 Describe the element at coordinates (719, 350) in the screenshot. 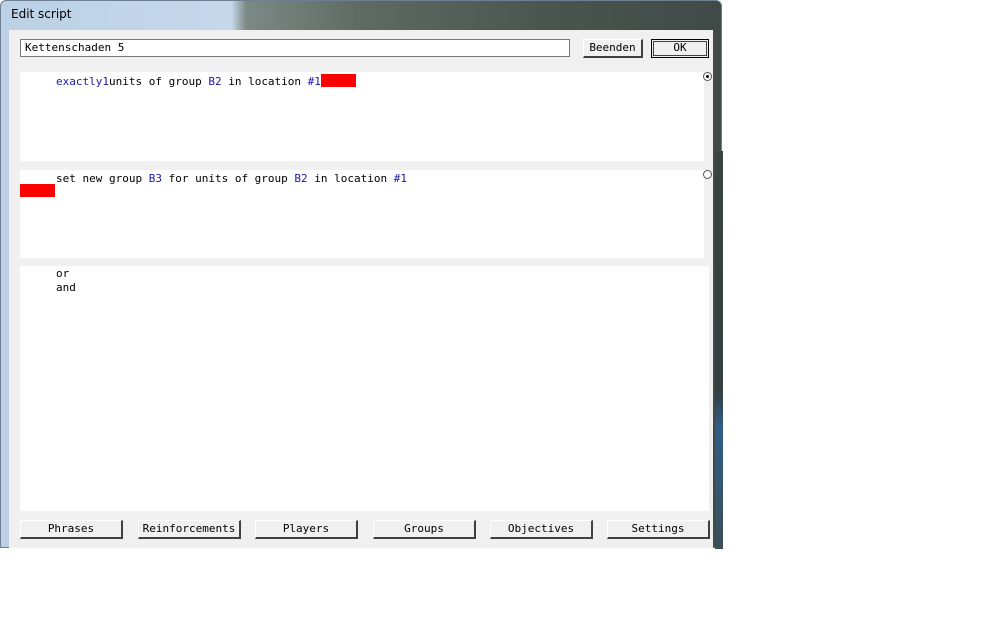

I see `window-right-border` at that location.